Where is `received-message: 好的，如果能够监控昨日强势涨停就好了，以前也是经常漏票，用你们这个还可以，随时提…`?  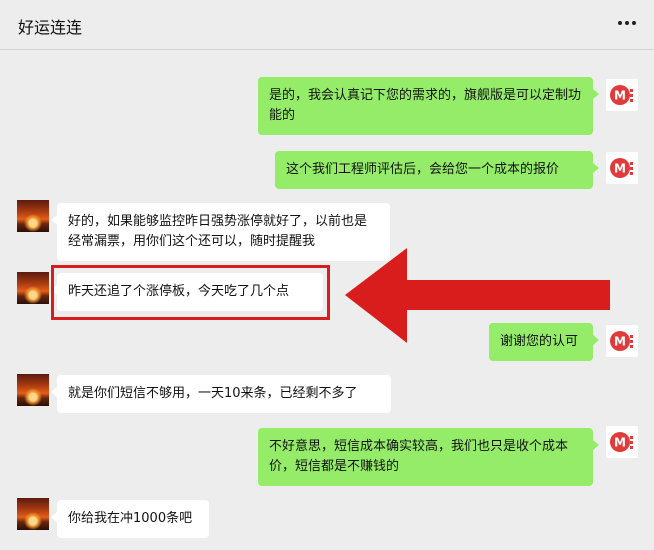 received-message: 好的，如果能够监控昨日强势涨停就好了，以前也是经常漏票，用你们这个还可以，随时提… is located at coordinates (220, 232).